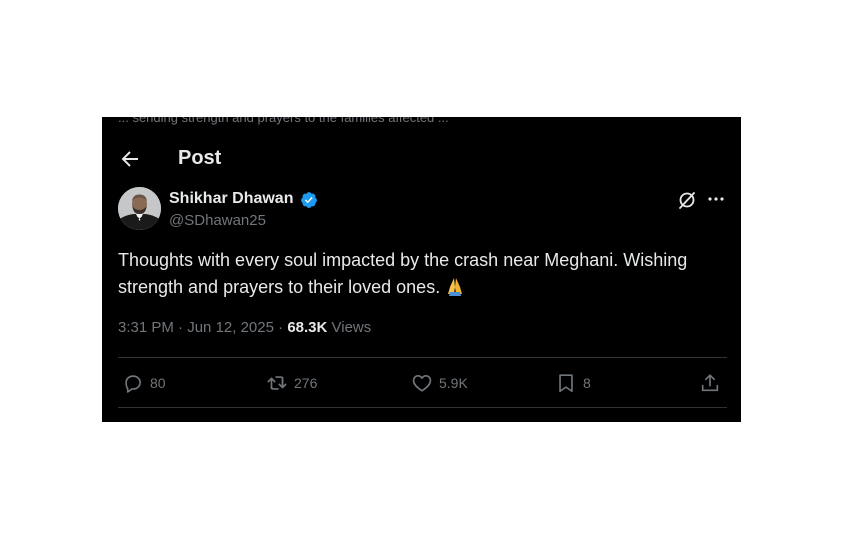 This screenshot has width=864, height=540. I want to click on page-title: Post, so click(200, 158).